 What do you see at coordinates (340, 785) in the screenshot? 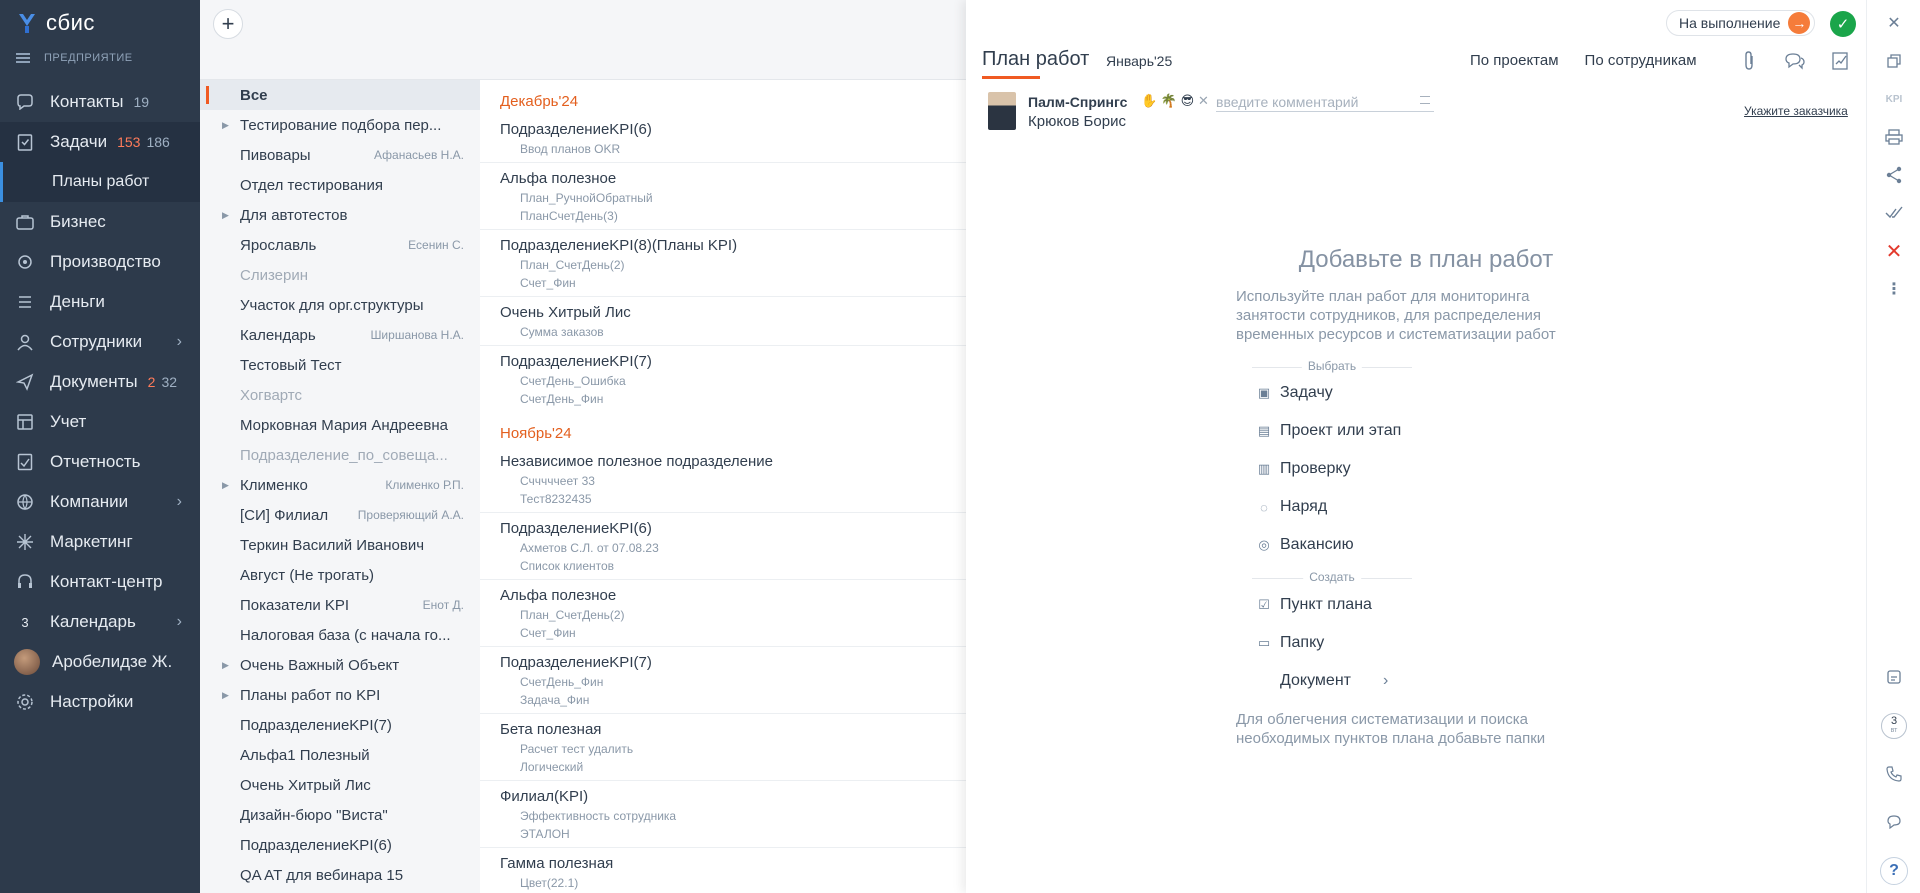
I see `folder-item: Очень Хитрый Лис` at bounding box center [340, 785].